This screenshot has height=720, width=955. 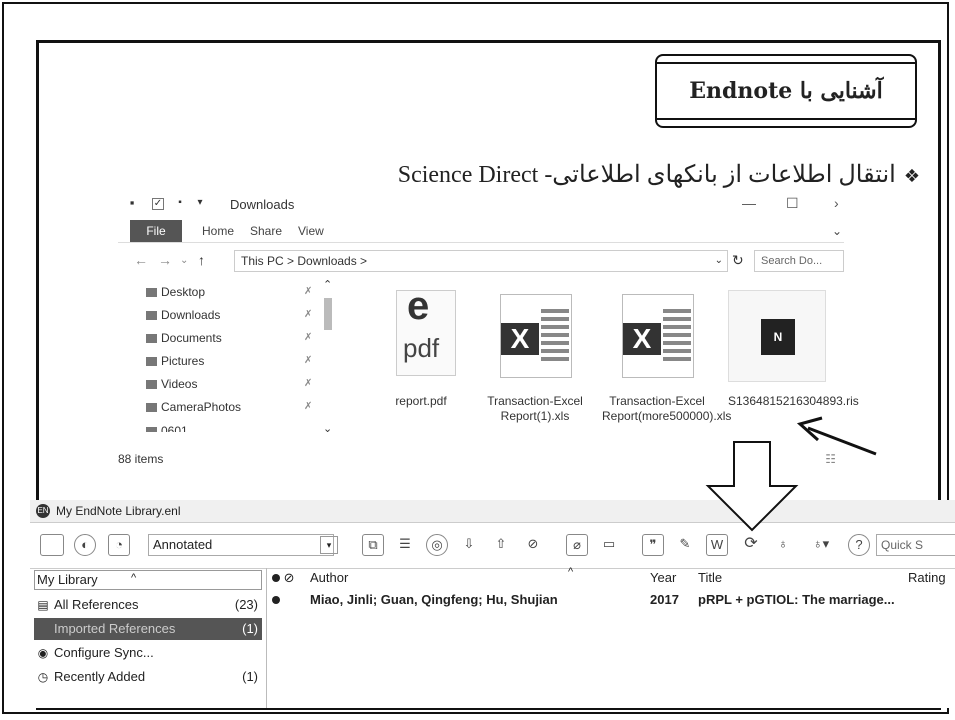 I want to click on unread-dot-icon, so click(x=276, y=599).